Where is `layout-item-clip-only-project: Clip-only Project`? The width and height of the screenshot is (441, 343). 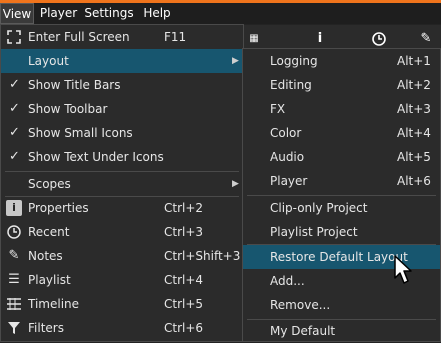
layout-item-clip-only-project: Clip-only Project is located at coordinates (341, 208).